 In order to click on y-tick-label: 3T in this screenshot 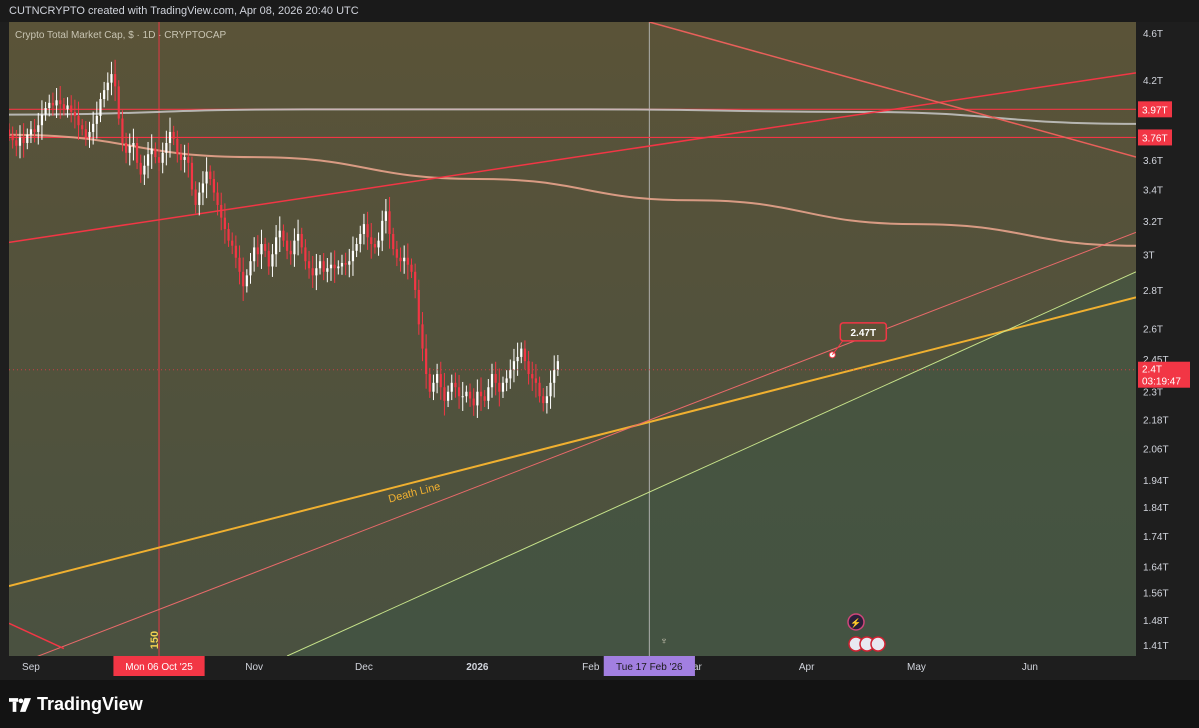, I will do `click(1149, 255)`.